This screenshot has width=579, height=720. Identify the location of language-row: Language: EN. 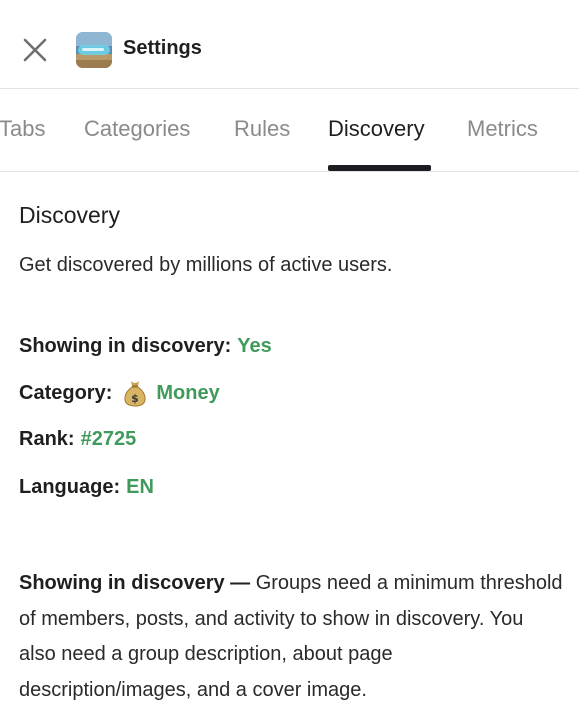
(86, 487).